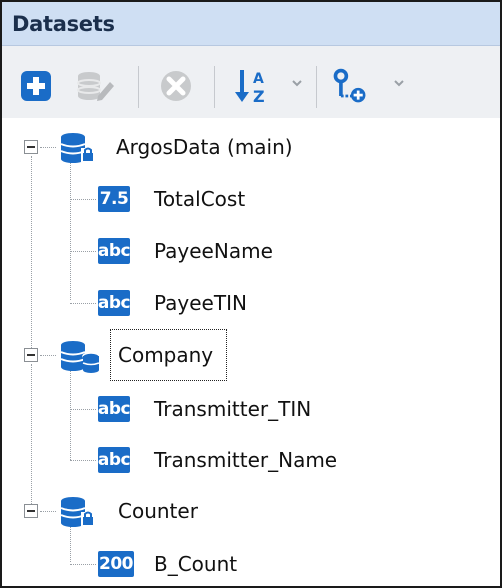 The image size is (502, 588). I want to click on sort-az-icon: A Z, so click(250, 88).